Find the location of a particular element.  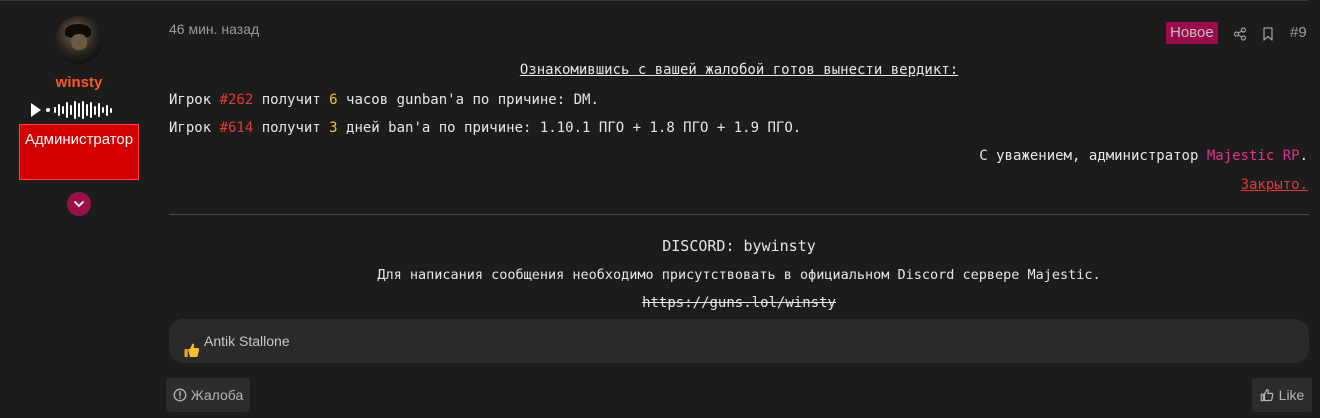

avatar is located at coordinates (79, 40).